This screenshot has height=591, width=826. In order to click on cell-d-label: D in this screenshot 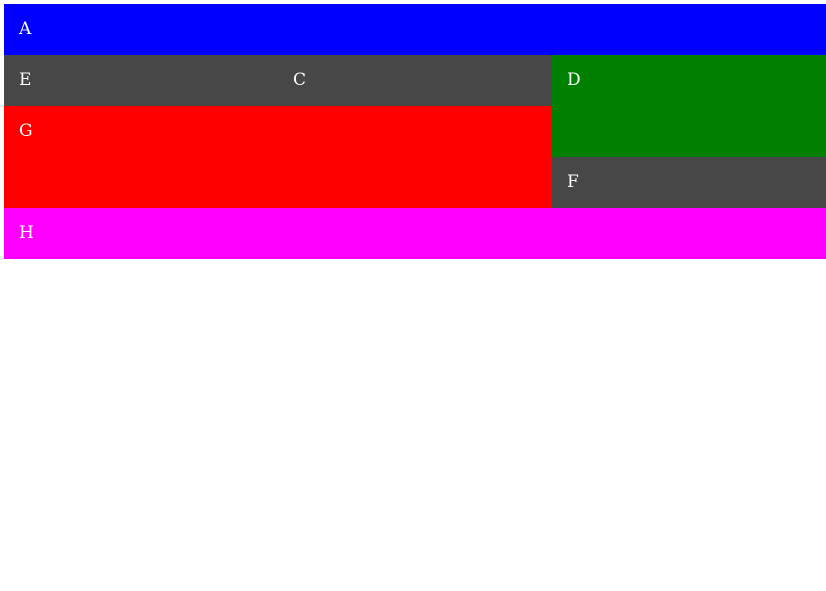, I will do `click(574, 80)`.